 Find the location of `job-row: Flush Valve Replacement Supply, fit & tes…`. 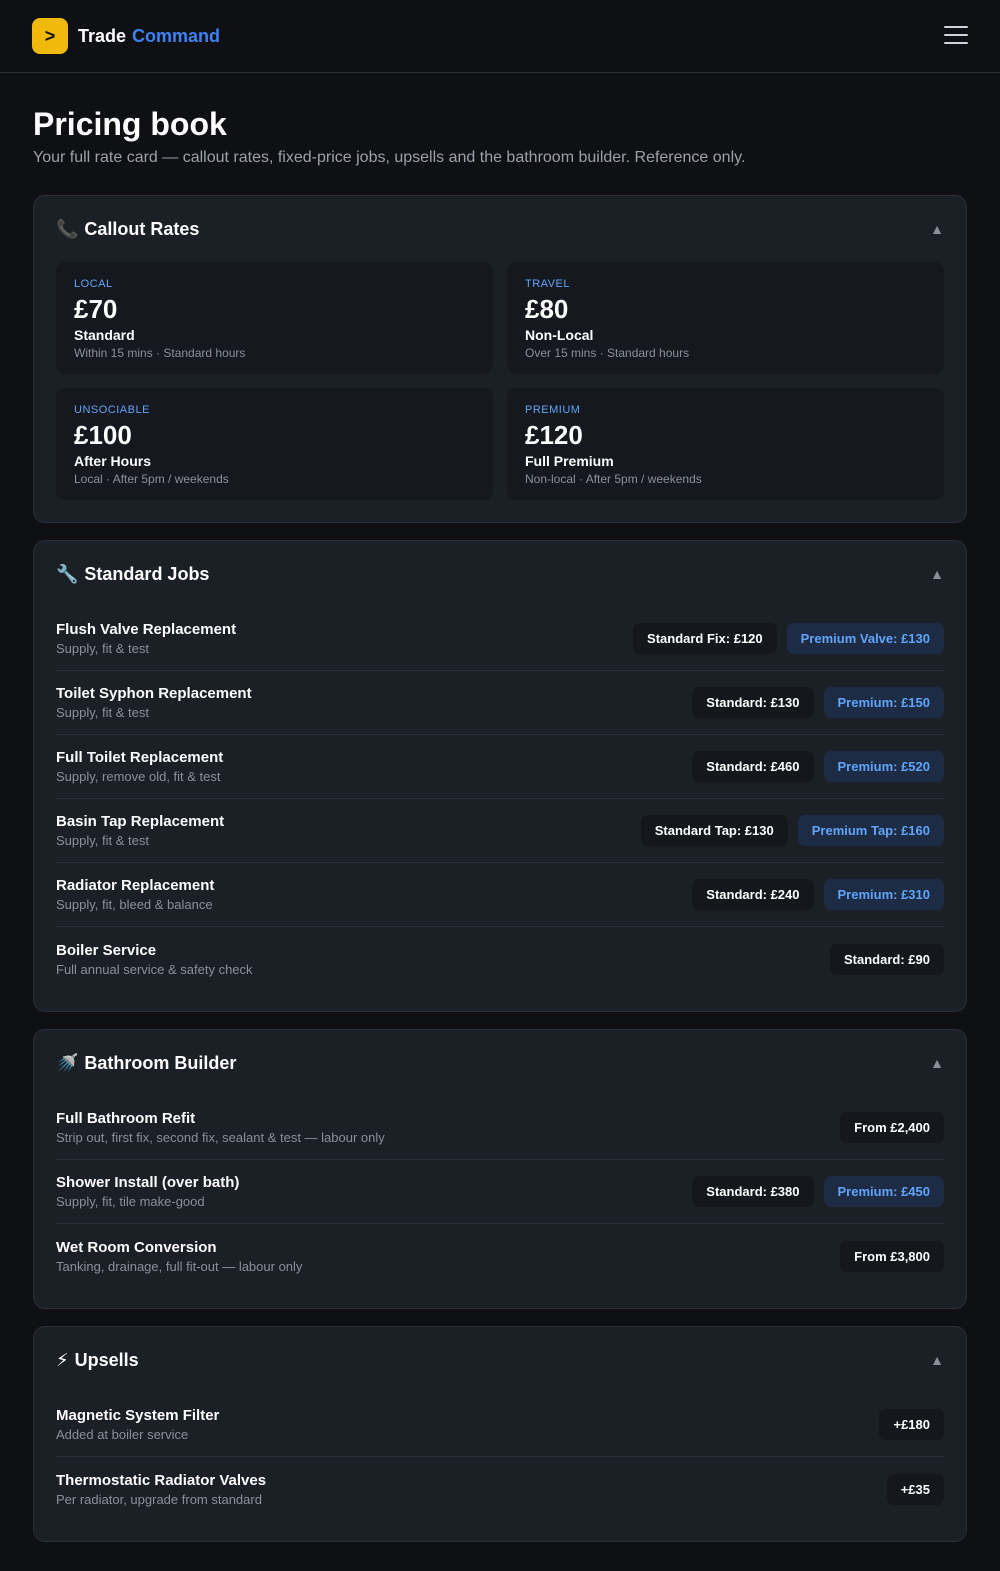

job-row: Flush Valve Replacement Supply, fit & tes… is located at coordinates (500, 639).